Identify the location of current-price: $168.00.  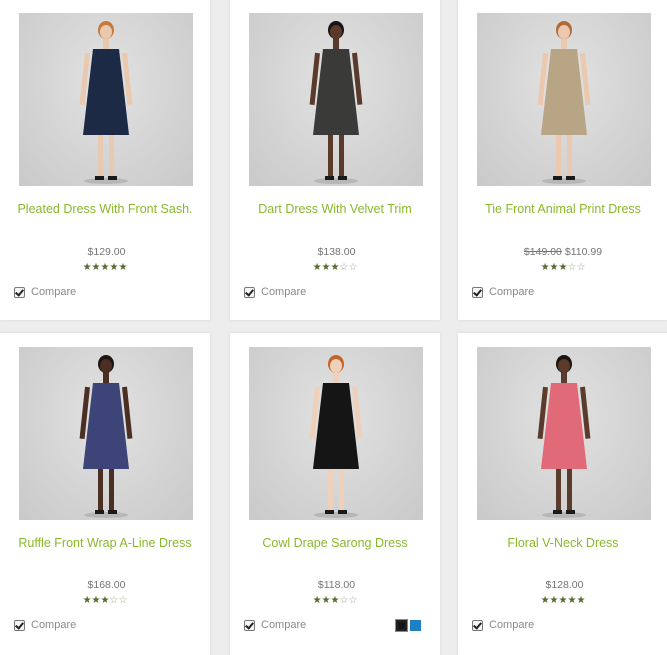
(106, 585).